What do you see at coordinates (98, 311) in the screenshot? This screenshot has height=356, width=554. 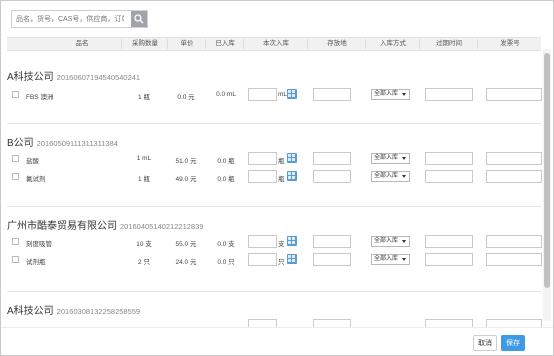 I see `order-number: 20160308132258258559` at bounding box center [98, 311].